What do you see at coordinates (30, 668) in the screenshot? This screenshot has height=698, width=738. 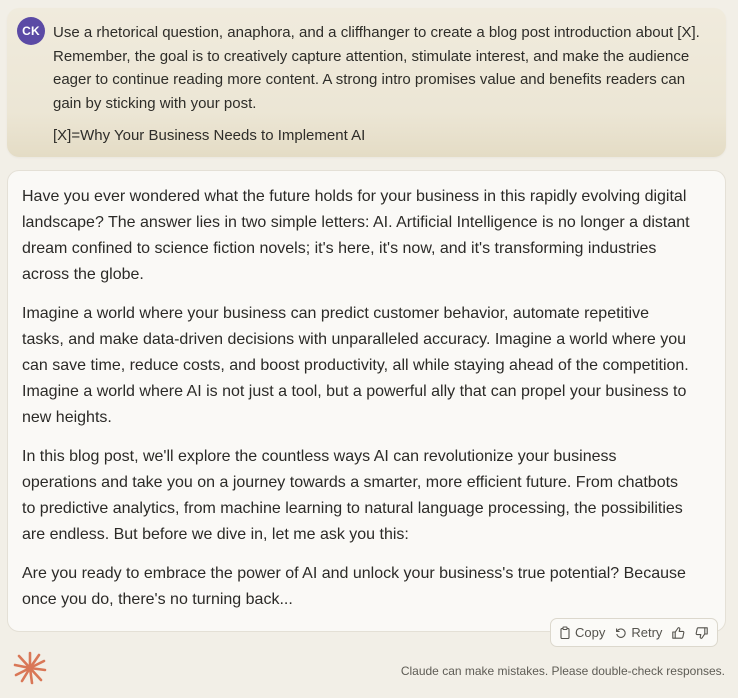 I see `claude-logo-icon` at bounding box center [30, 668].